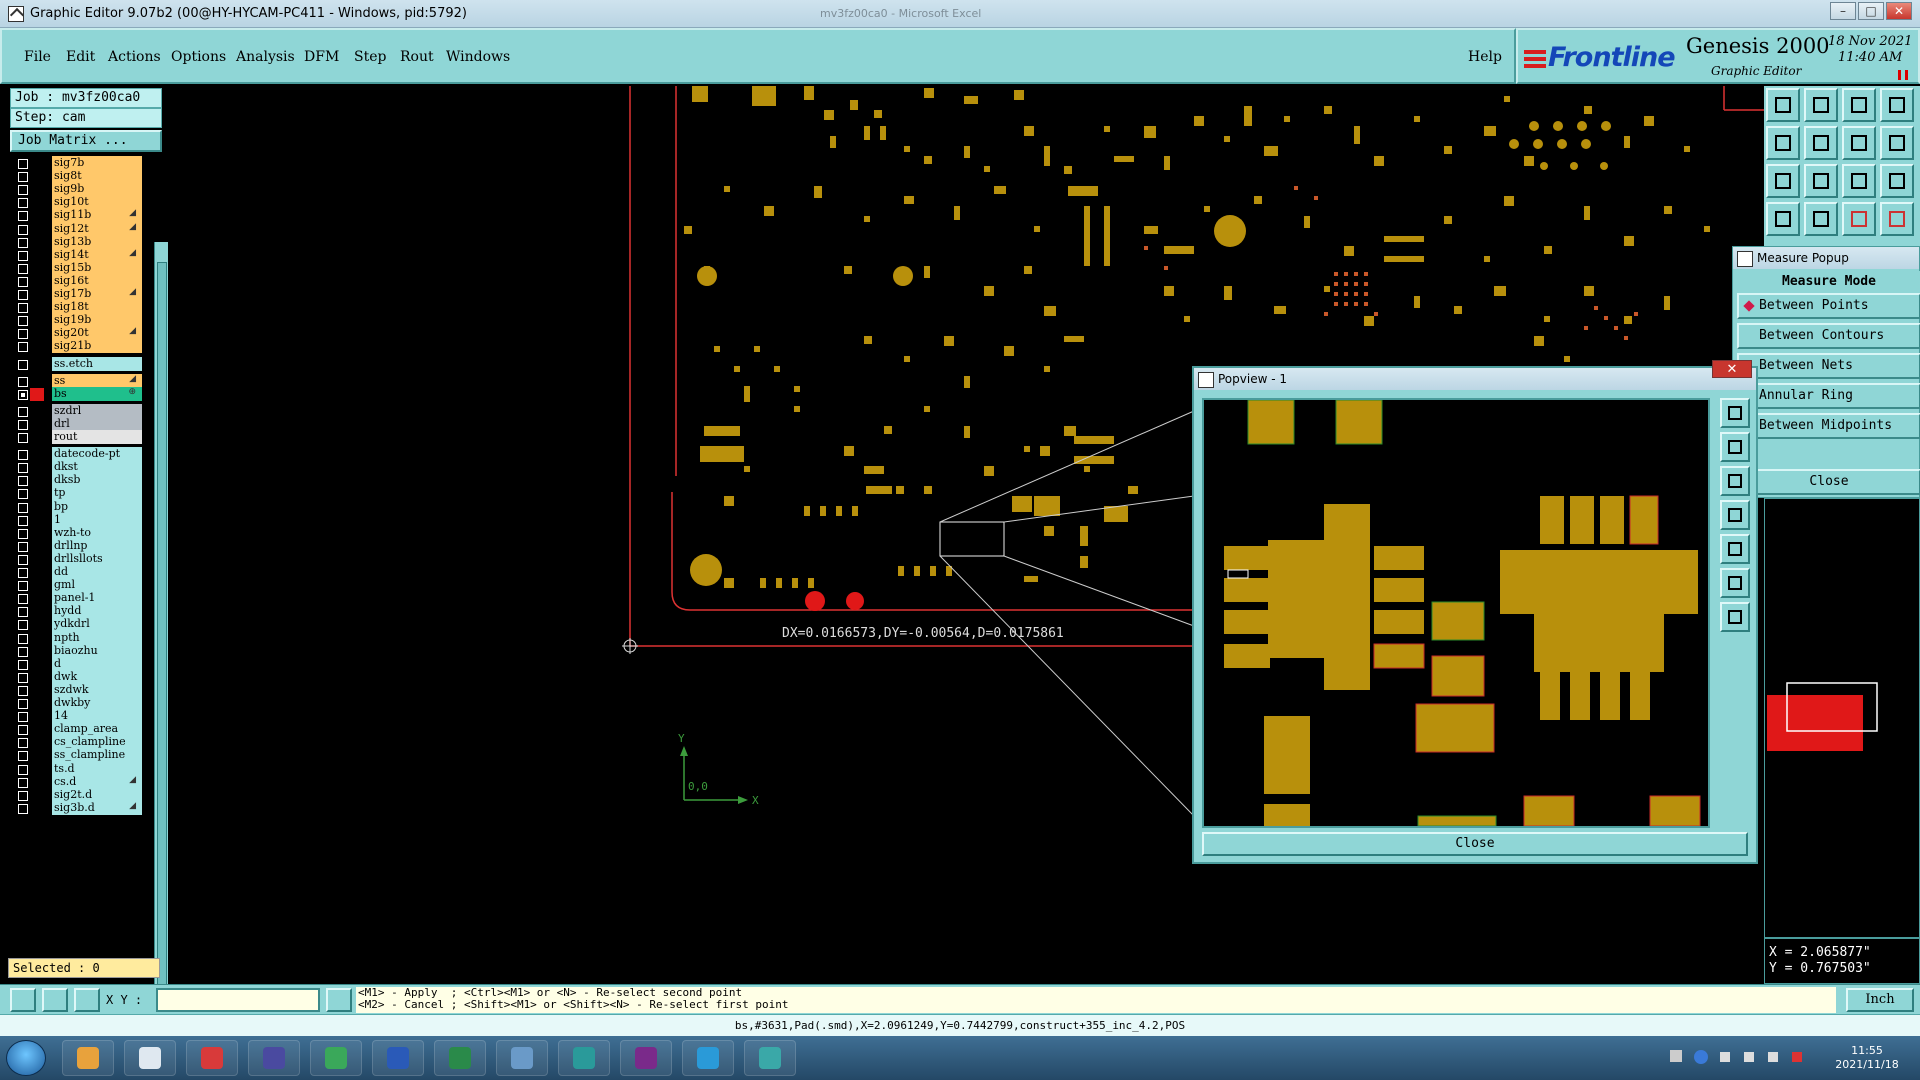 Image resolution: width=1920 pixels, height=1080 pixels. Describe the element at coordinates (1773, 1057) in the screenshot. I see `tray-volume-icon` at that location.